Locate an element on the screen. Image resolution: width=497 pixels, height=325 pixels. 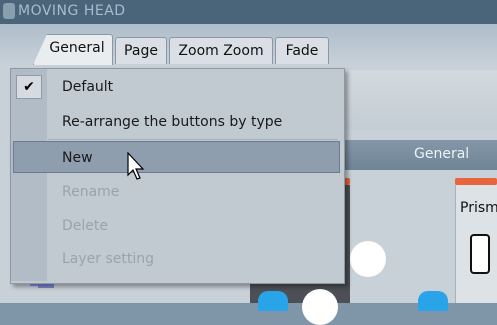
section-header-general: General is located at coordinates (413, 155).